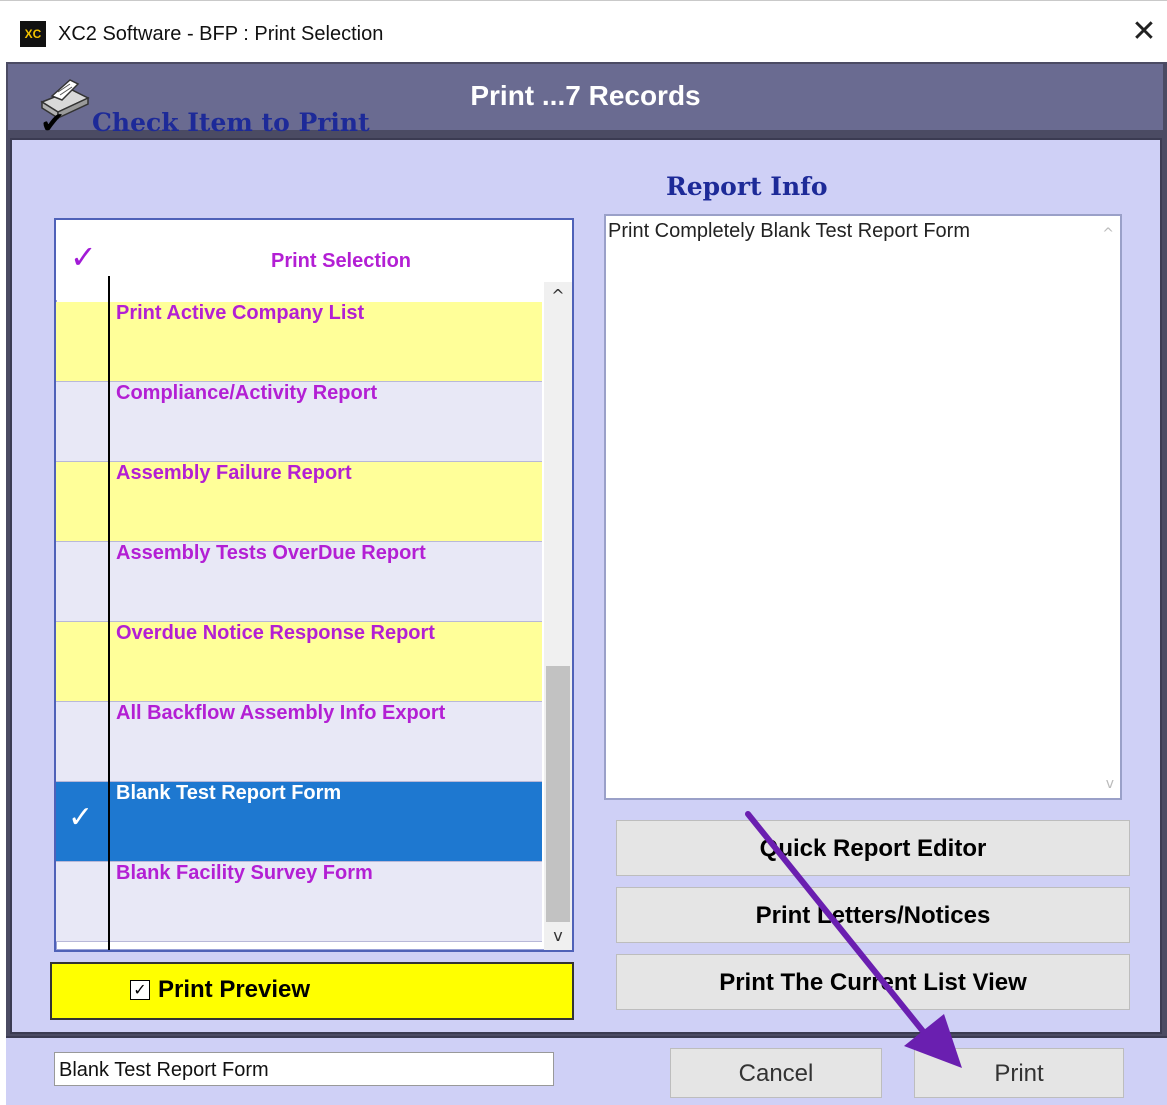  I want to click on print-current-list-button: Print The Current List View, so click(873, 982).